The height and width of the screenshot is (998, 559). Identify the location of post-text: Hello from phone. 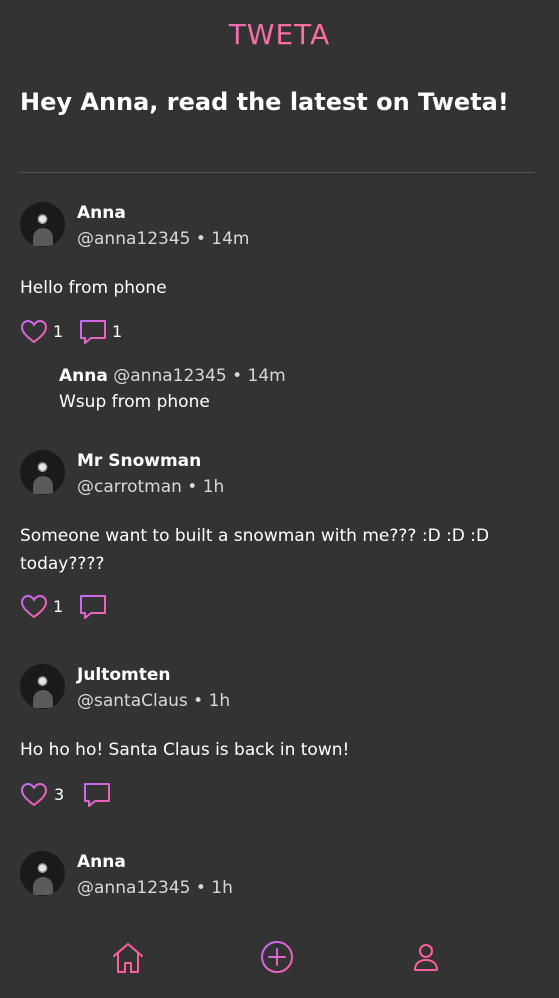
(93, 288).